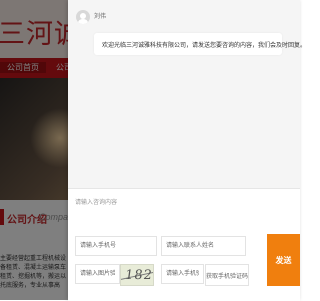 The image size is (320, 301). I want to click on captcha-image: 1829, so click(137, 275).